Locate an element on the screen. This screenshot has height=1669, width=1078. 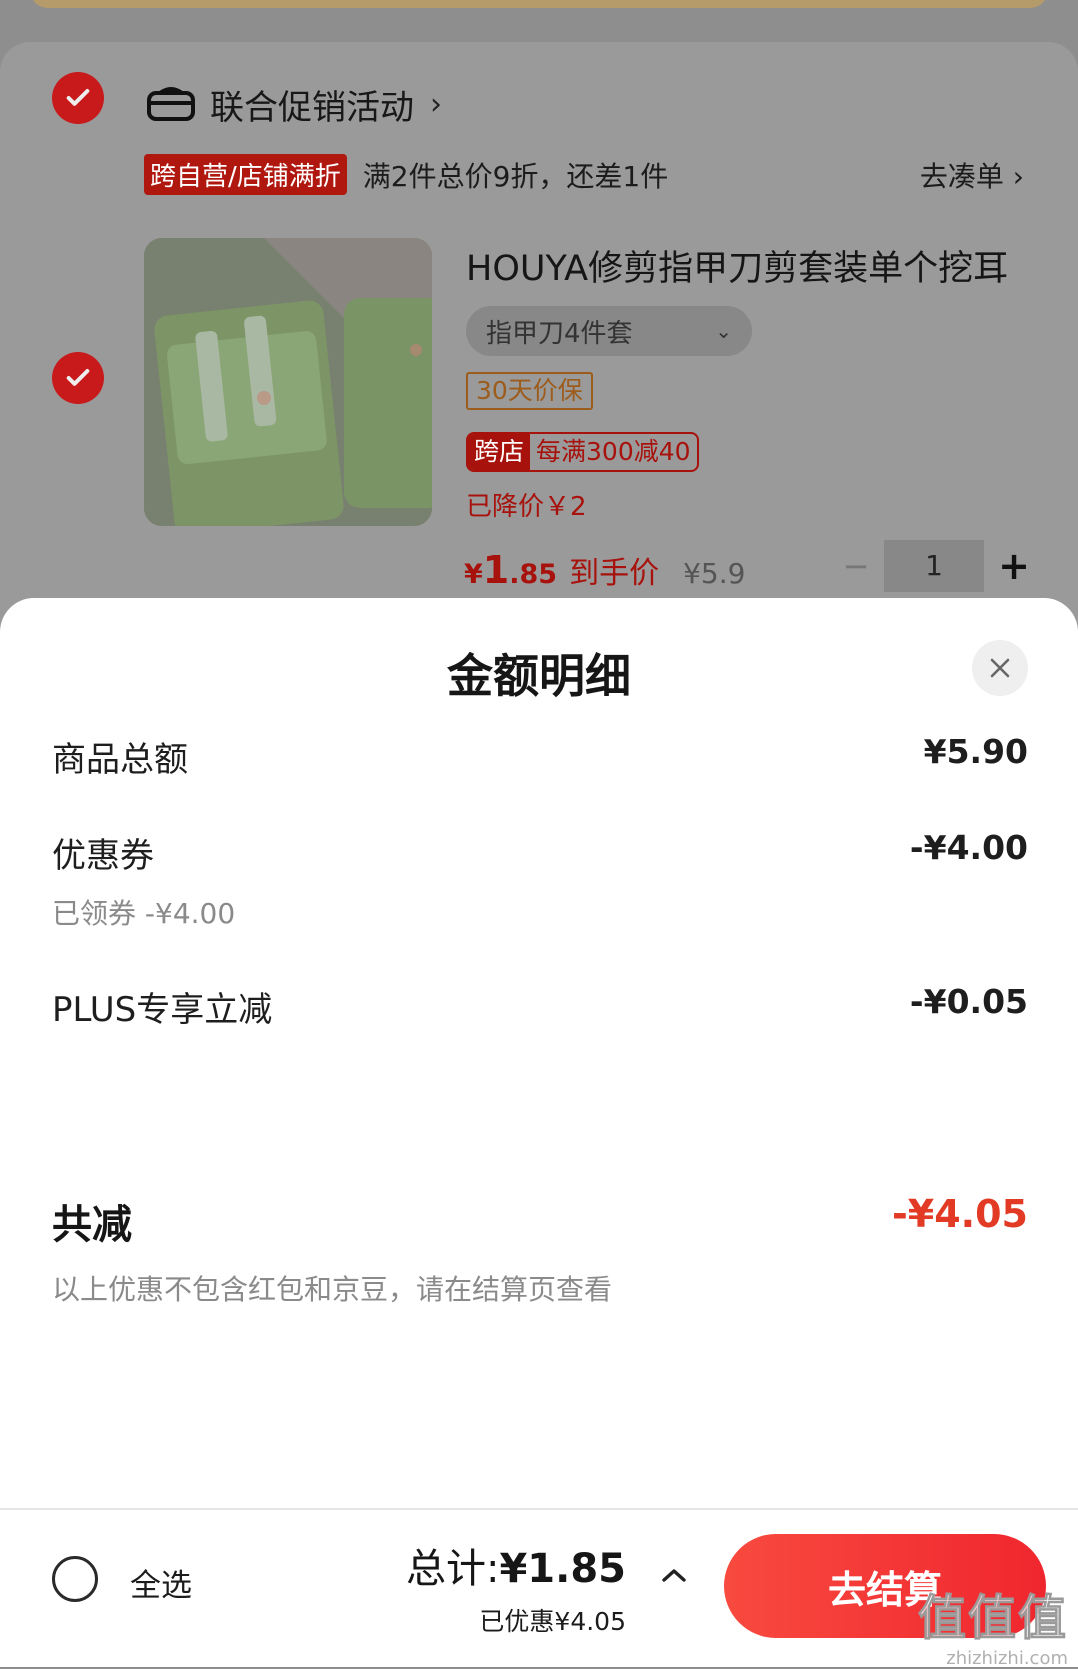
promo-rule: 跨自营/店铺满折 满2件总价9折，还差1件 去凑单 › is located at coordinates (584, 174).